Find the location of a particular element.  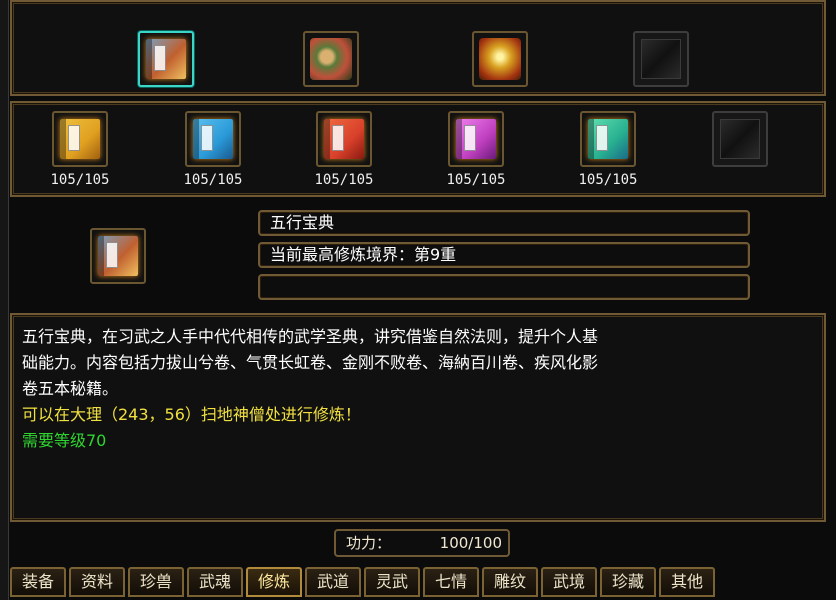

treasure-slot-golden-scrolls is located at coordinates (500, 59).